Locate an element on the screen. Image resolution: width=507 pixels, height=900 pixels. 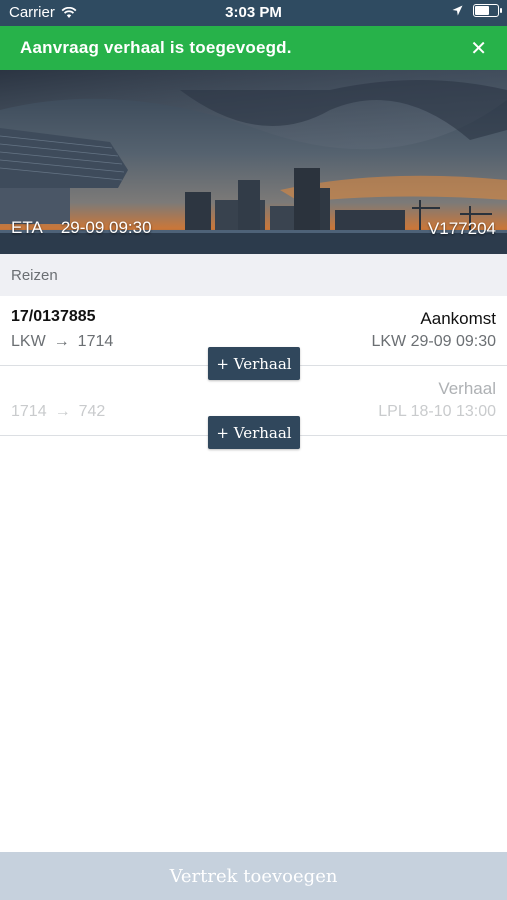
trip-type: Verhaal is located at coordinates (467, 388).